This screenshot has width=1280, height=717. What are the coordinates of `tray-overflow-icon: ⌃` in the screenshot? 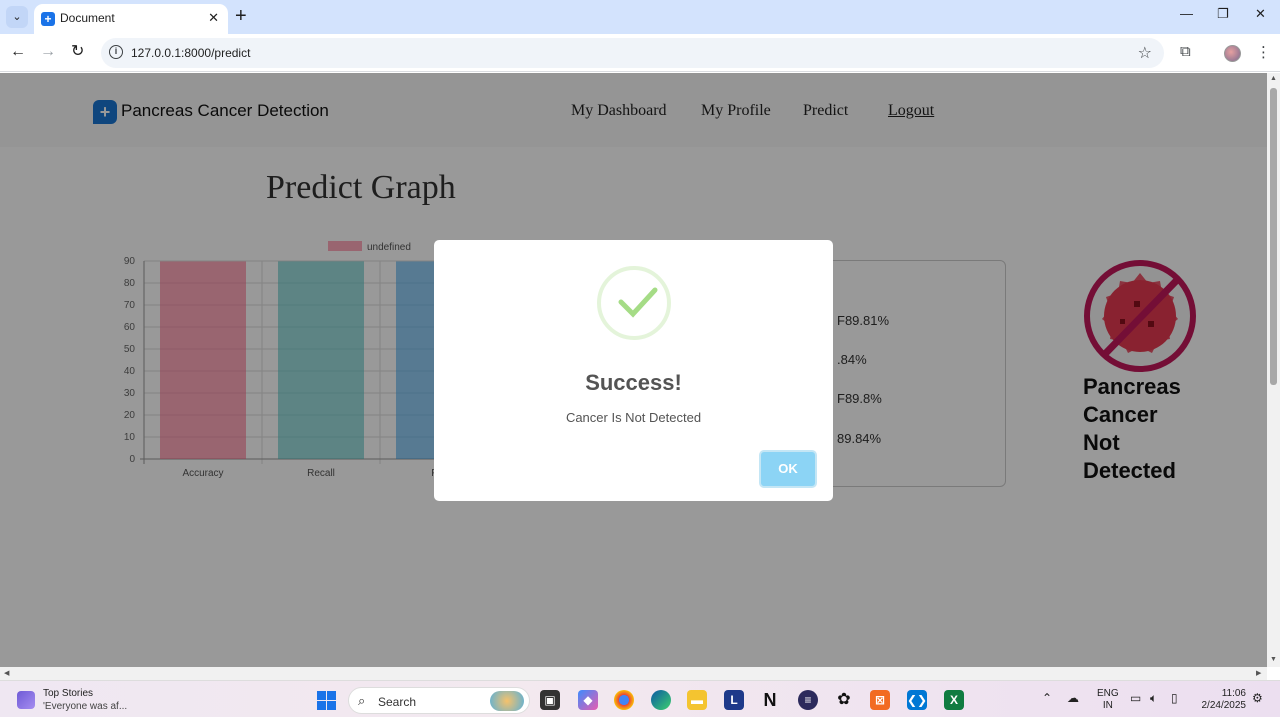 It's located at (1047, 698).